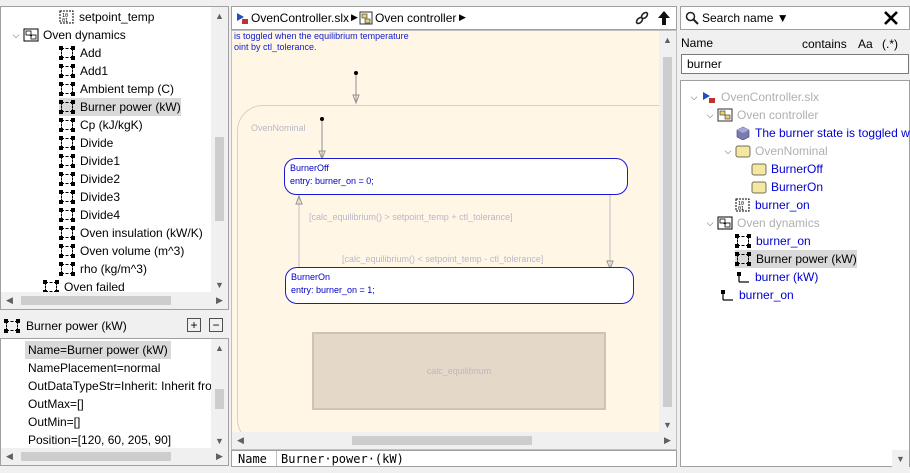 This screenshot has height=473, width=910. What do you see at coordinates (111, 125) in the screenshot?
I see `tree-item-label: Cp (kJ/kgK)` at bounding box center [111, 125].